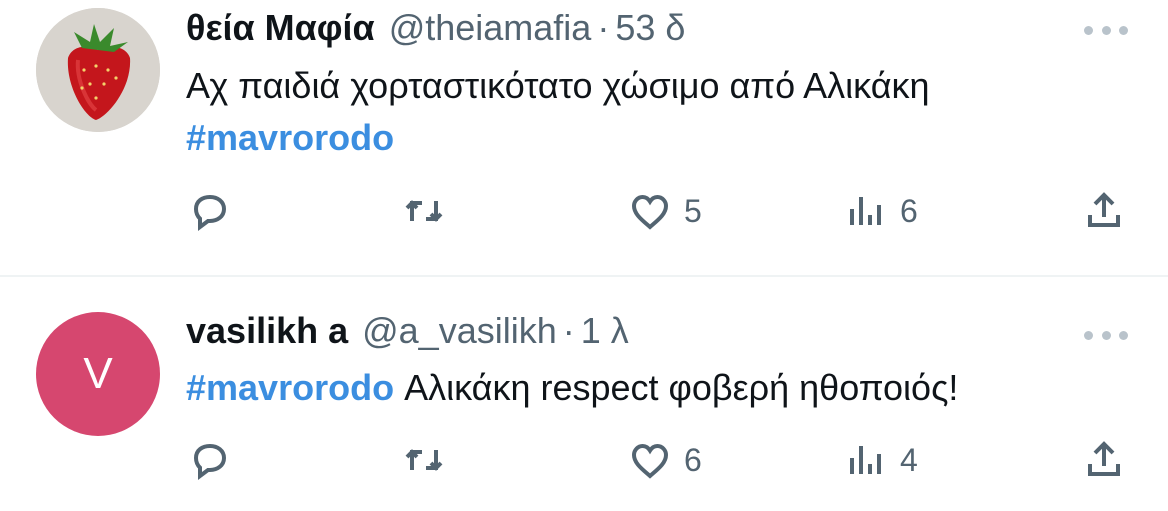  Describe the element at coordinates (693, 210) in the screenshot. I see `like-count: 5` at that location.